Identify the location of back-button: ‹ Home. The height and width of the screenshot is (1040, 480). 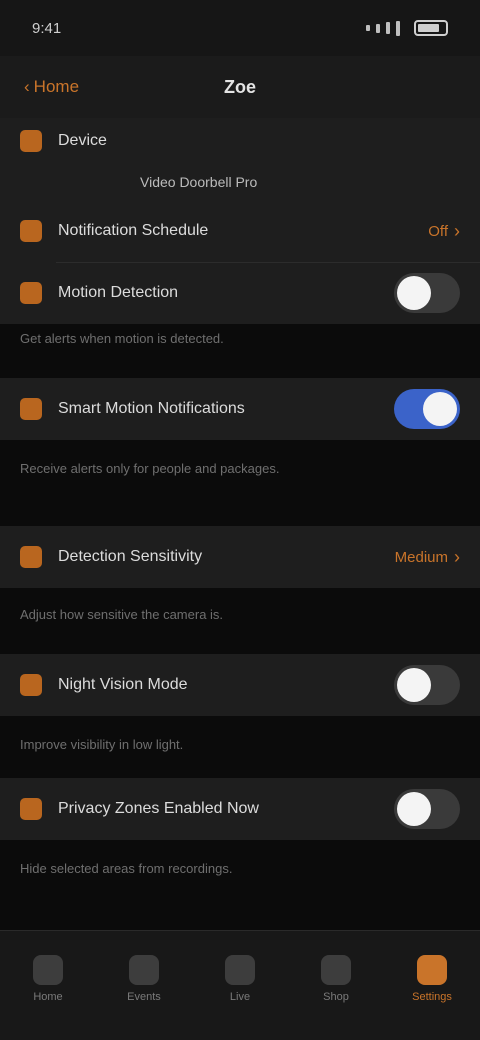
(51, 87).